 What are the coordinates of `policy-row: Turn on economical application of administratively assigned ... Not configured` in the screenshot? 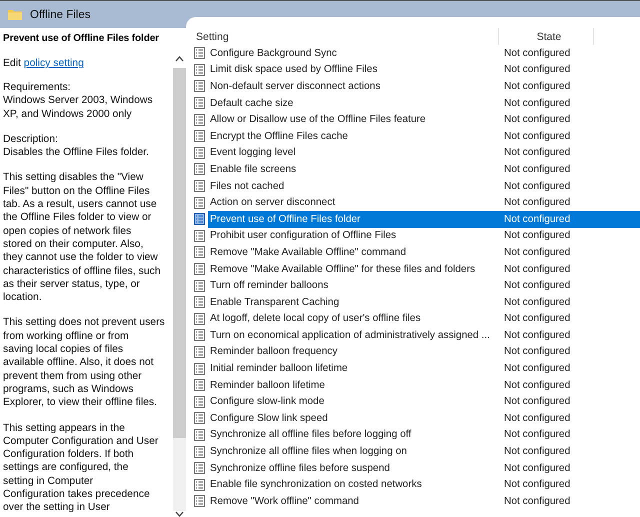 It's located at (415, 335).